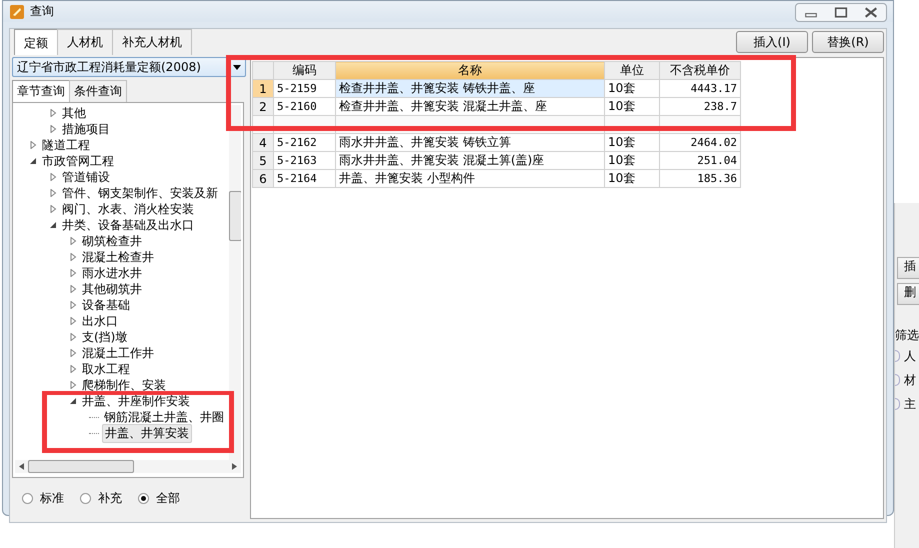 The height and width of the screenshot is (548, 919). Describe the element at coordinates (136, 401) in the screenshot. I see `tree-item: 井盖、井座制作安装` at that location.